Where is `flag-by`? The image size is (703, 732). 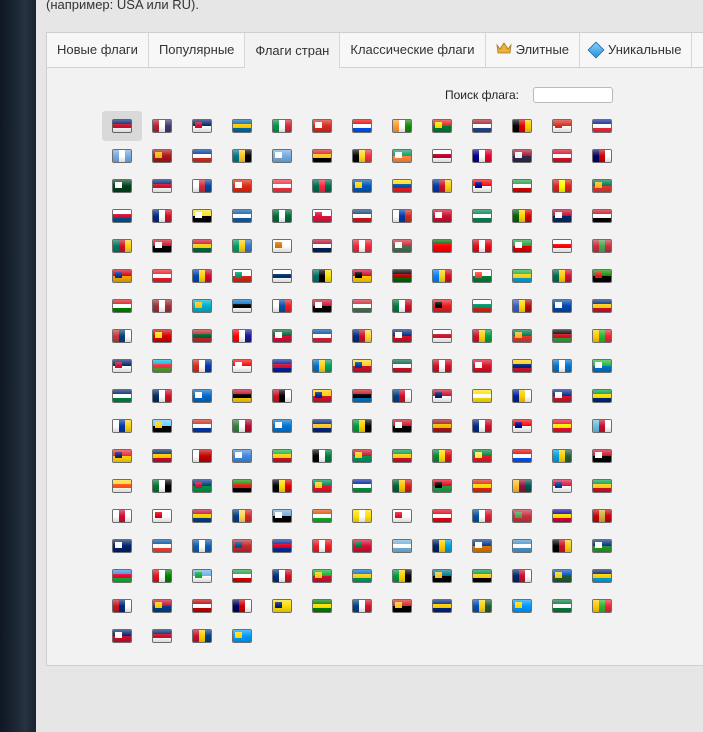
flag-by is located at coordinates (602, 246).